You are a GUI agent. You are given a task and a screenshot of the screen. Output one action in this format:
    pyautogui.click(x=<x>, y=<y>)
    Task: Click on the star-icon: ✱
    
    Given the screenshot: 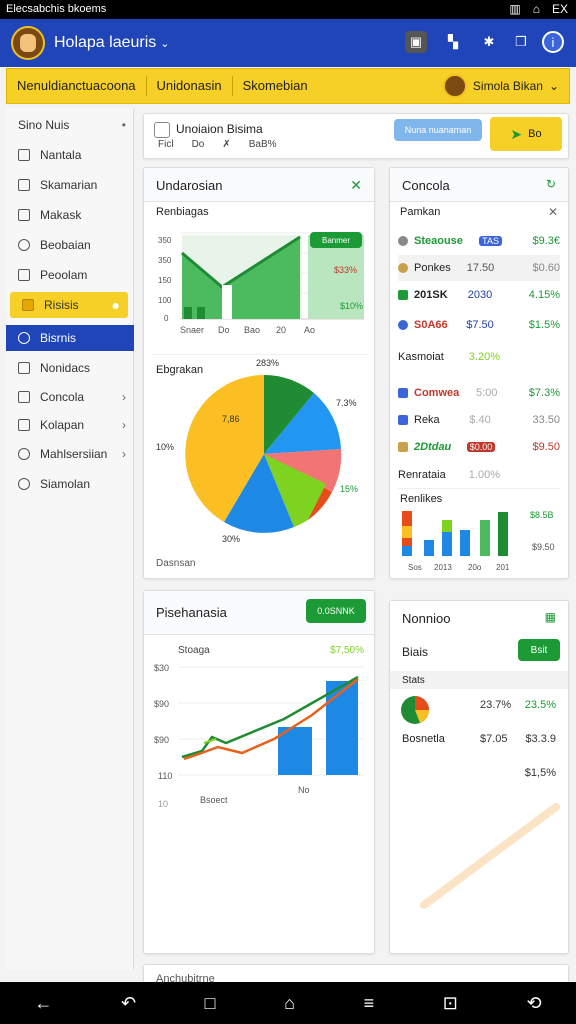 What is the action you would take?
    pyautogui.click(x=489, y=42)
    